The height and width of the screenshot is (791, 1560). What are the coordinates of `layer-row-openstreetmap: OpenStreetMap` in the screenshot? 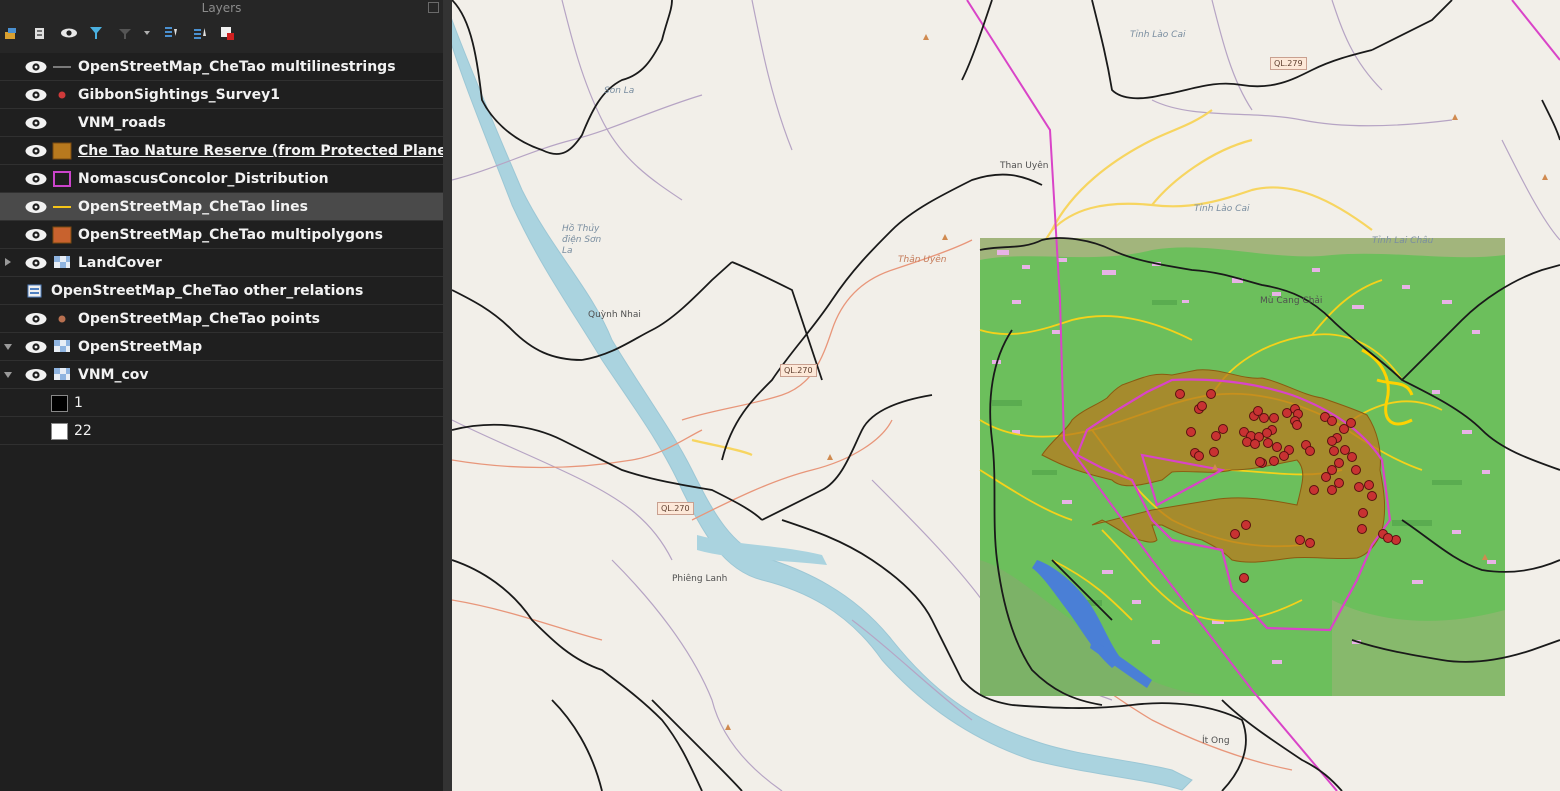 It's located at (221, 347).